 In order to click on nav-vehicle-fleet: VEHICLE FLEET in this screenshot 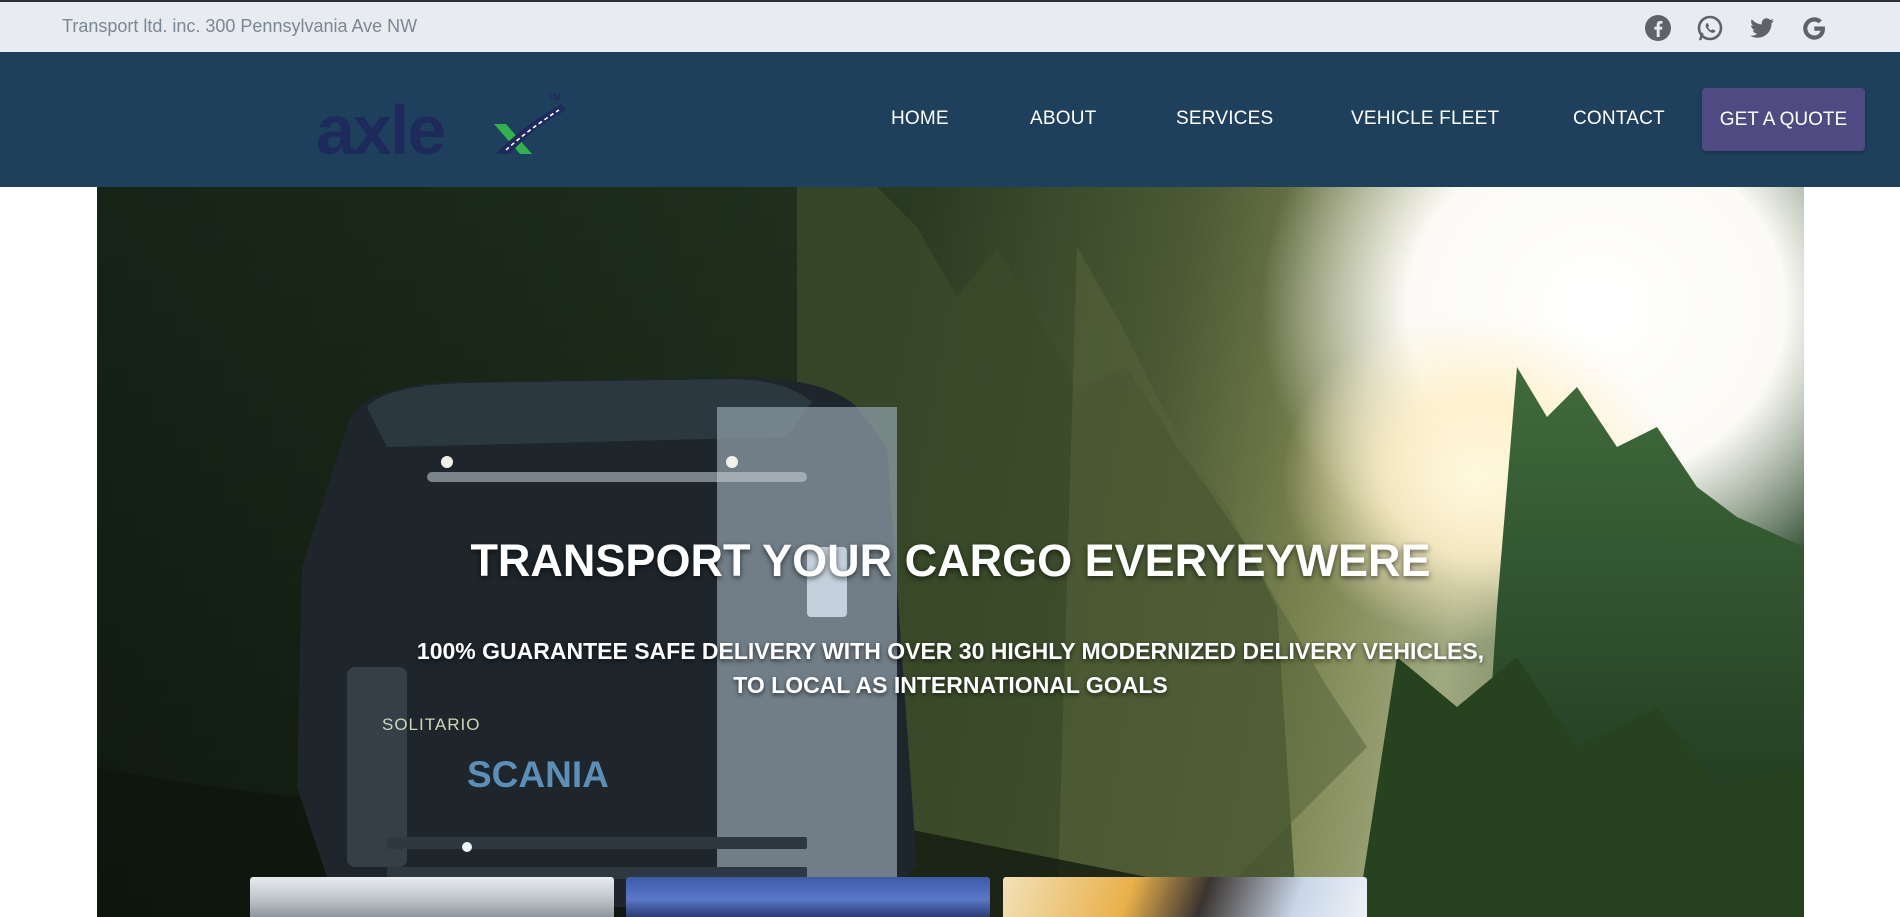, I will do `click(1425, 119)`.